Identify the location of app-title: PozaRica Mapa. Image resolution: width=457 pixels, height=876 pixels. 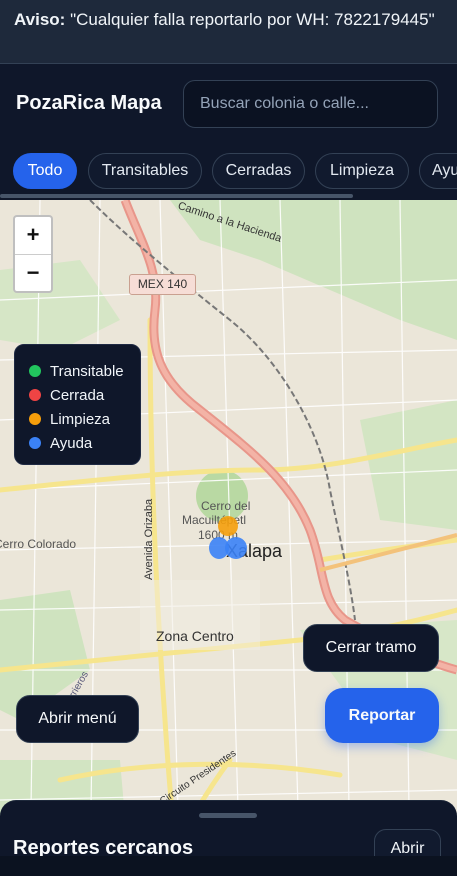
(89, 103).